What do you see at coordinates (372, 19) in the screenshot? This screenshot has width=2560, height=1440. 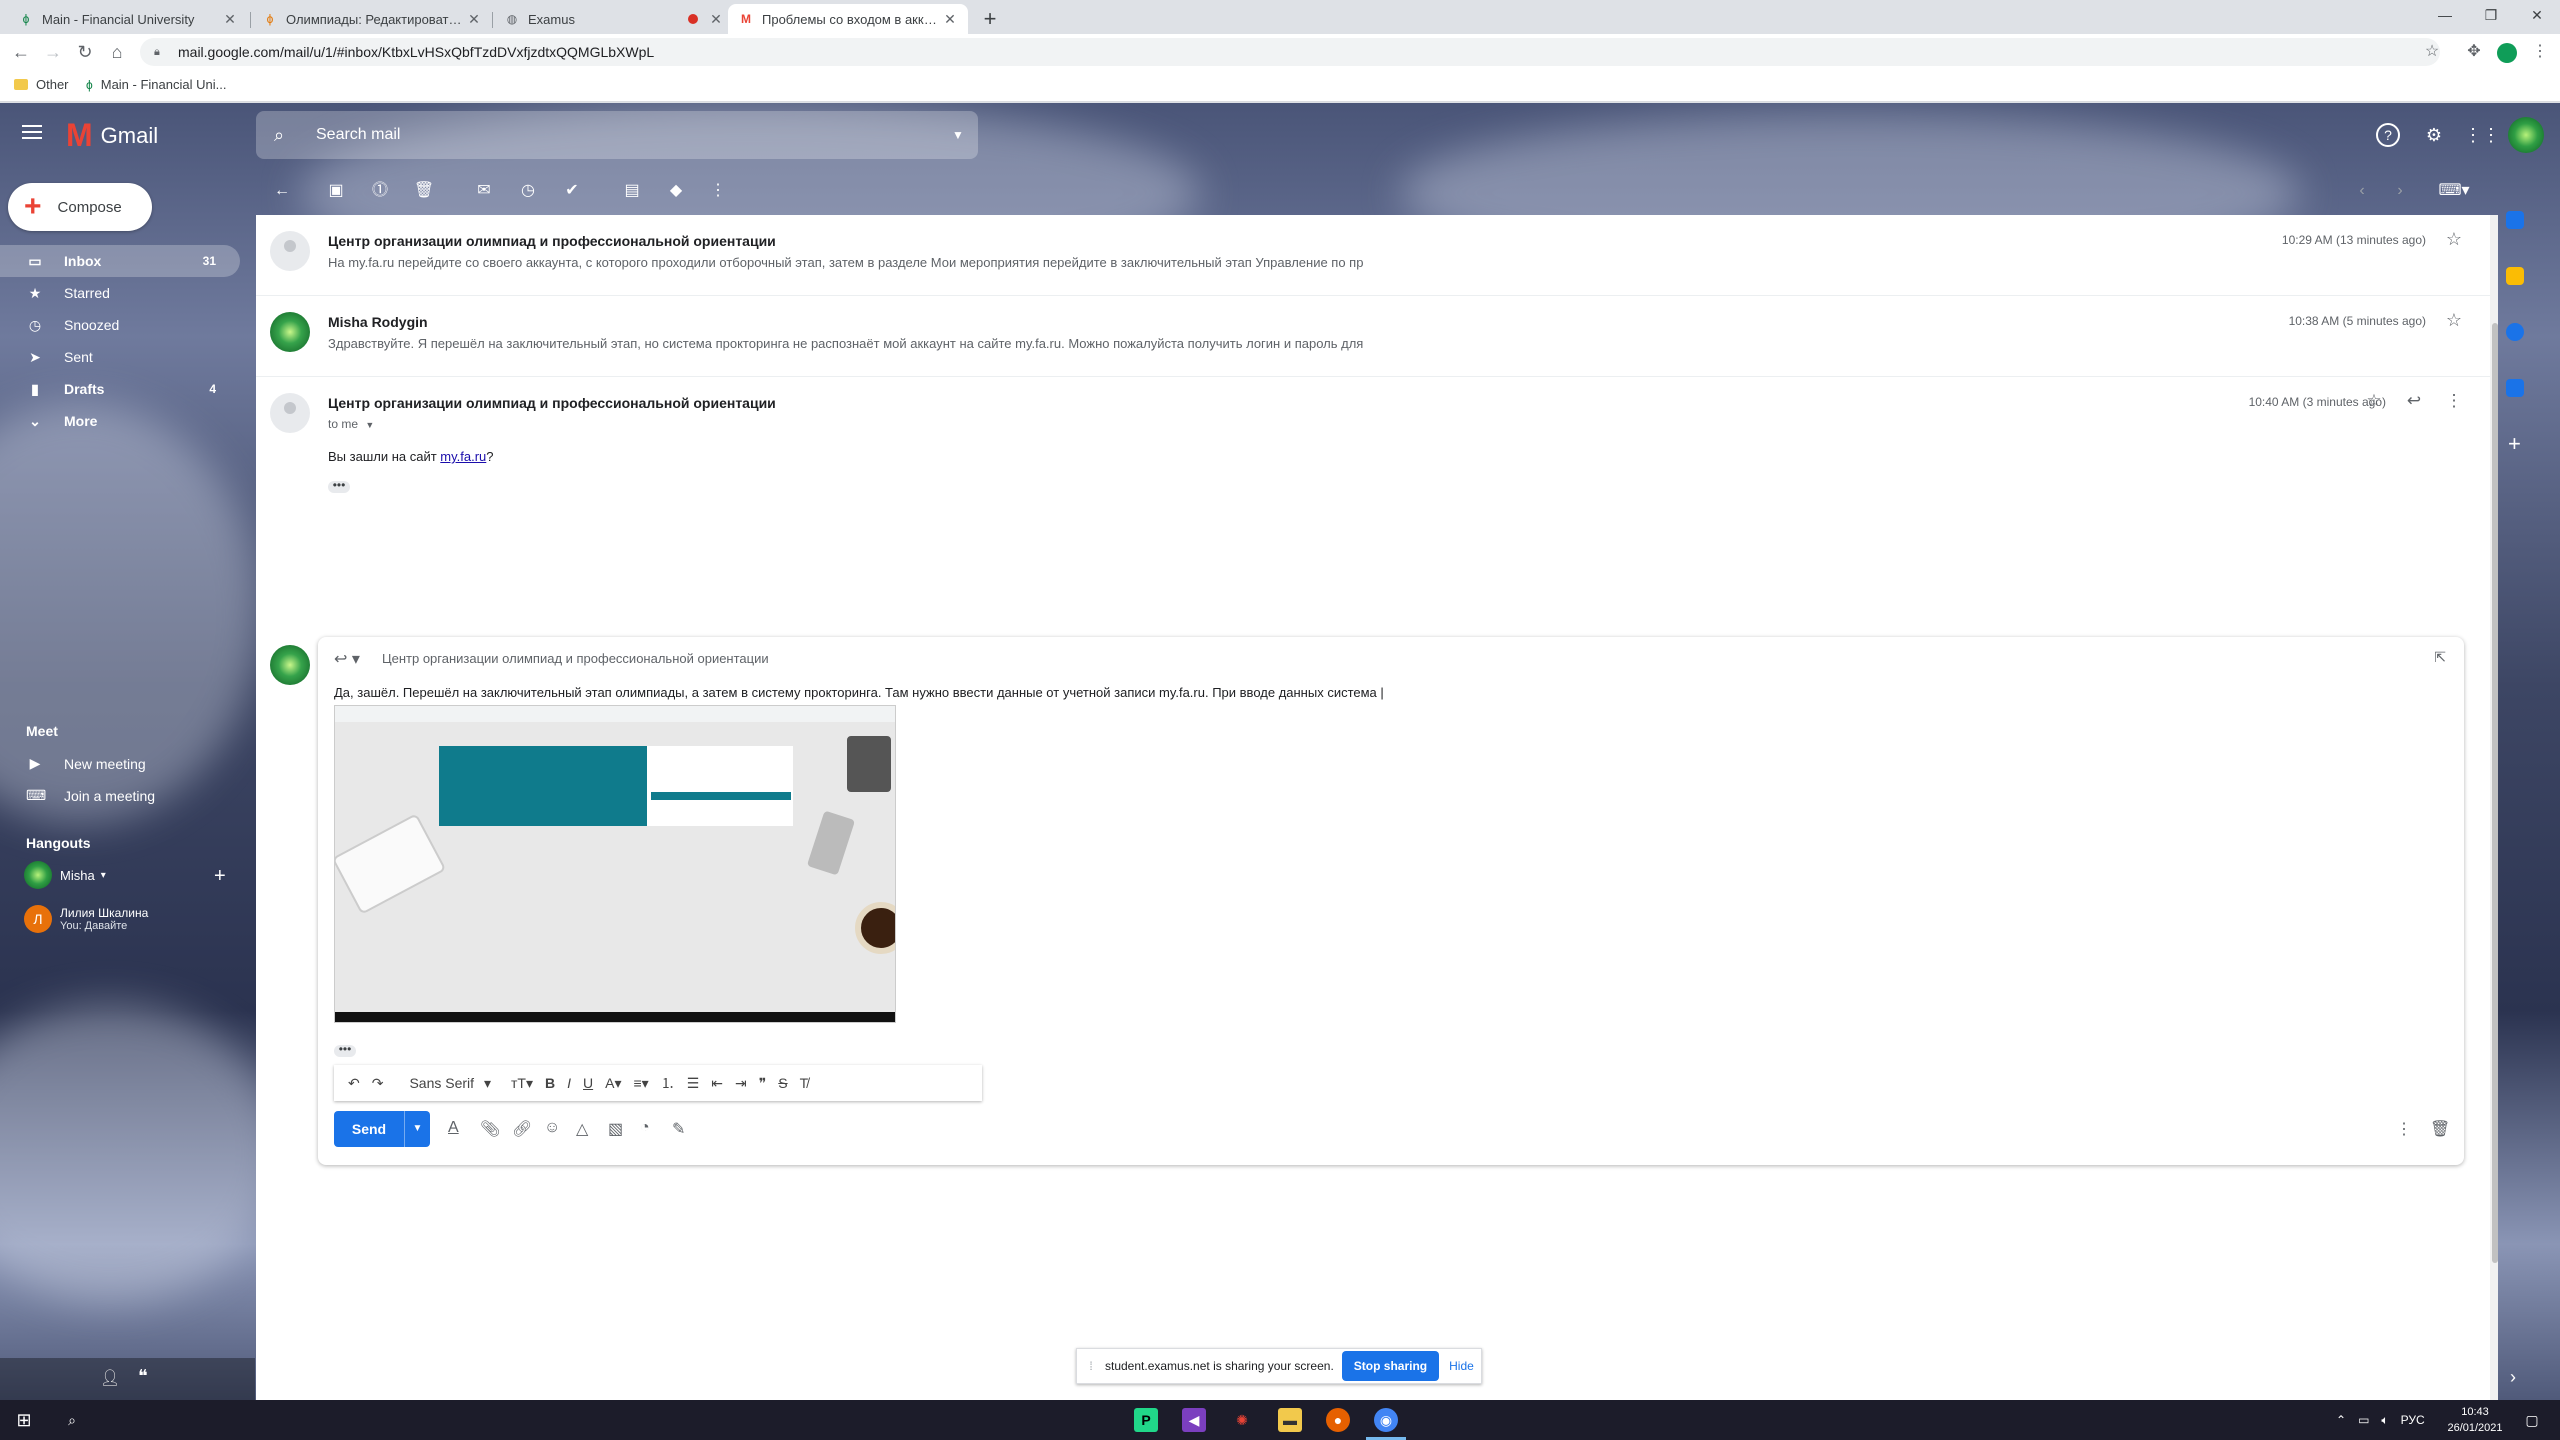 I see `browser-tab-olympiads: ϕ Олимпиады: Редактировать ин ✕` at bounding box center [372, 19].